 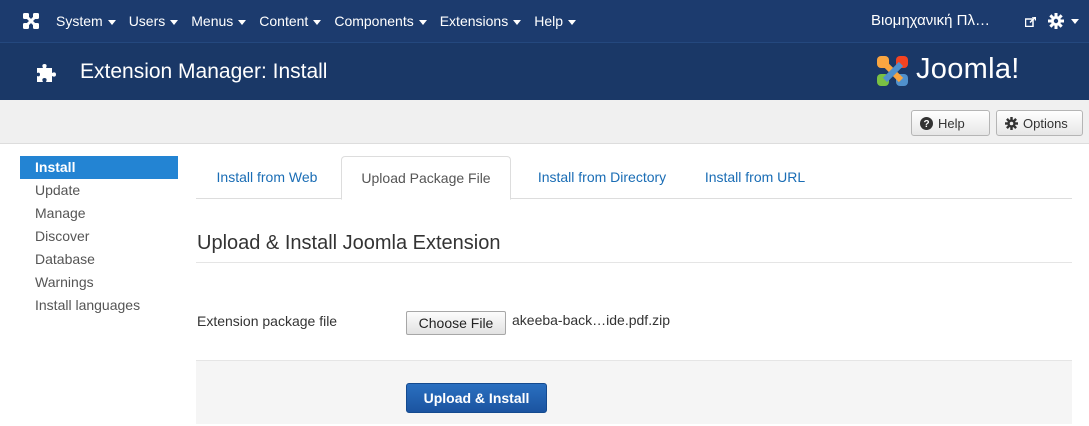 What do you see at coordinates (544, 122) in the screenshot?
I see `toolbar: ? Help Options` at bounding box center [544, 122].